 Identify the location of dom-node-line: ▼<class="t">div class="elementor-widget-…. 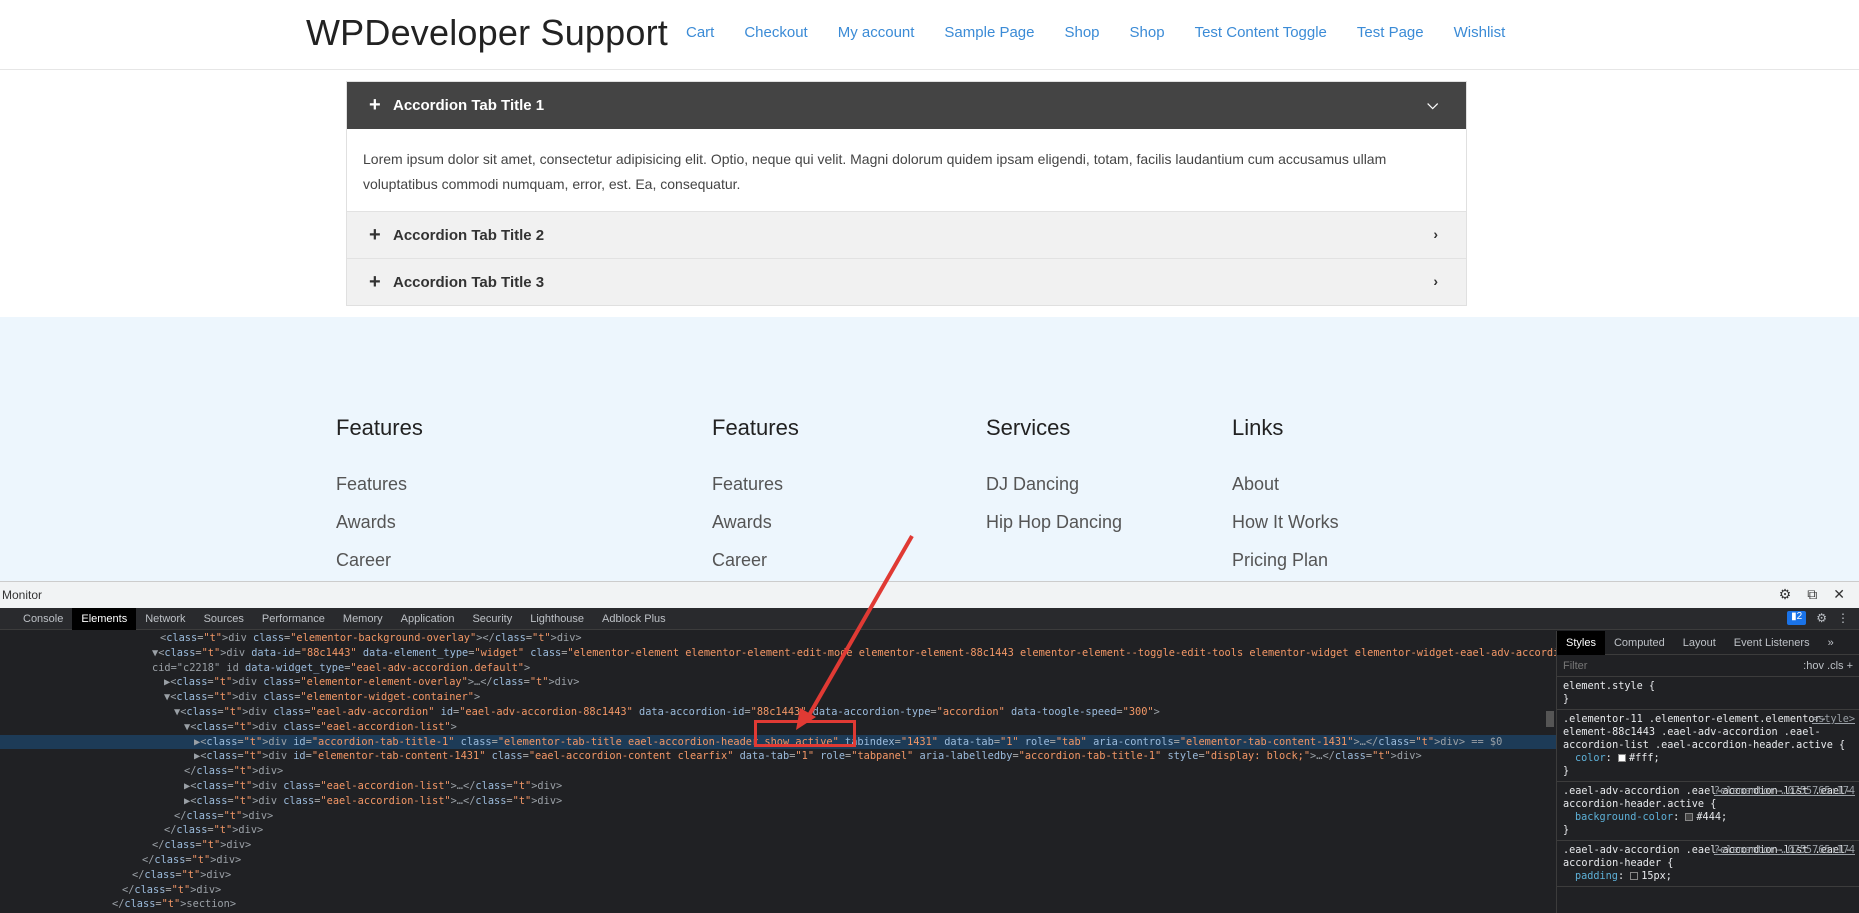
(778, 697).